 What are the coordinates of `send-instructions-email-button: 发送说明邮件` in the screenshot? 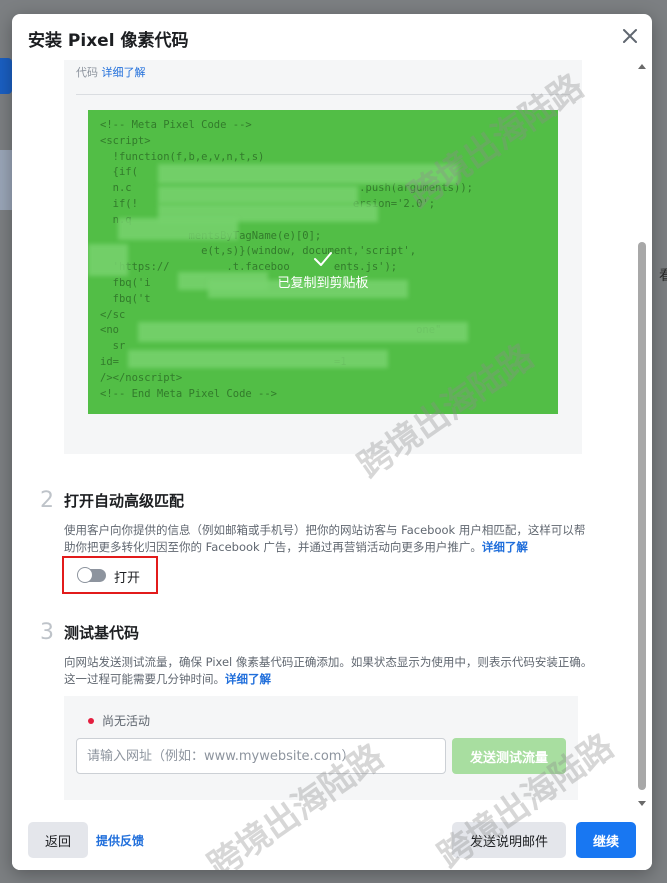 It's located at (509, 840).